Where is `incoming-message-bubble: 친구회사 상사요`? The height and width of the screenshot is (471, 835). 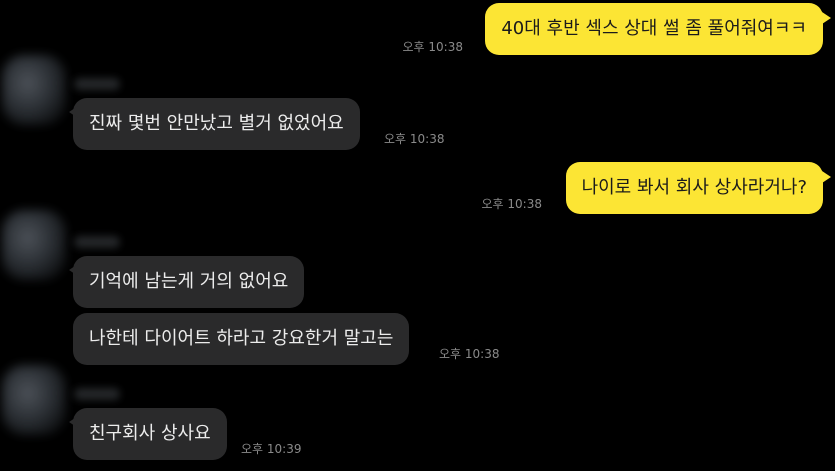 incoming-message-bubble: 친구회사 상사요 is located at coordinates (150, 434).